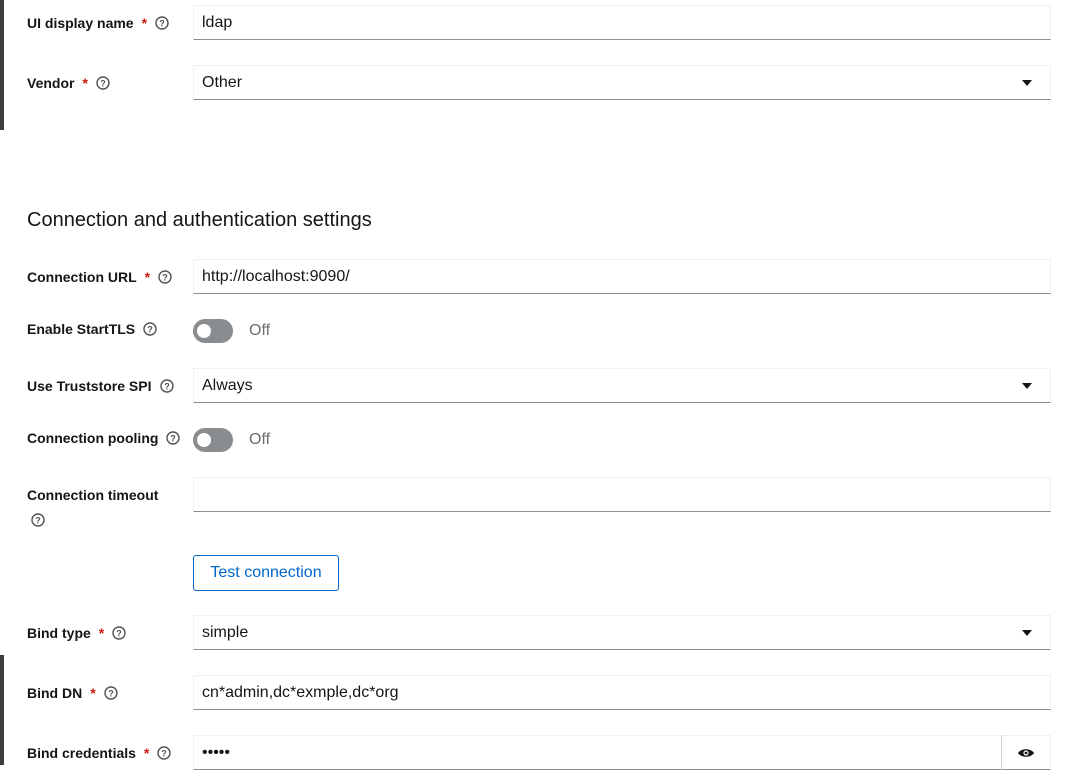 The image size is (1081, 770). Describe the element at coordinates (622, 494) in the screenshot. I see `connection-timeout-input` at that location.